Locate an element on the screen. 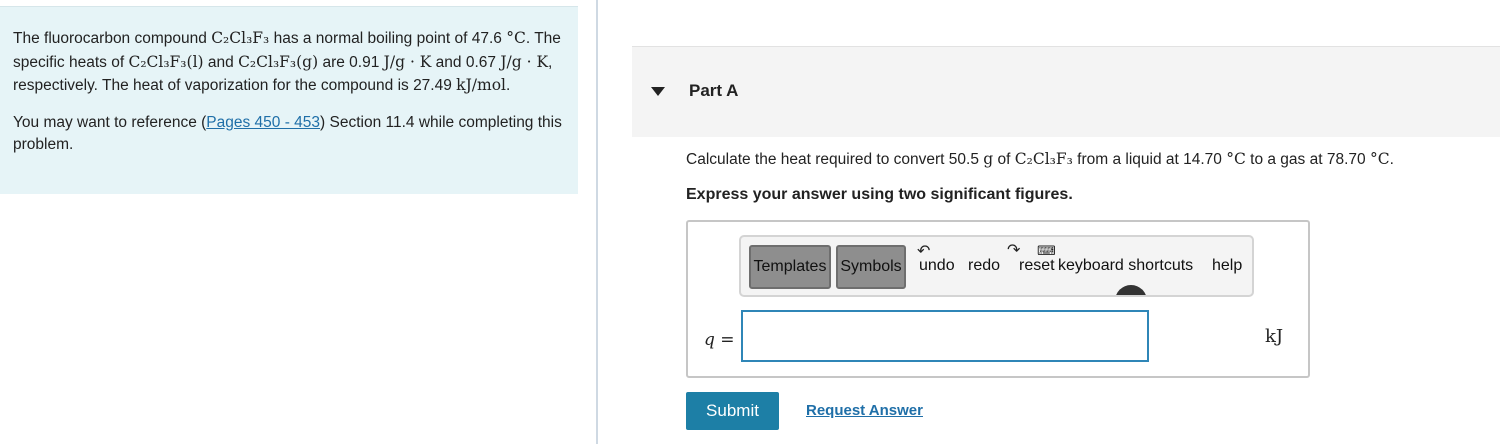 The height and width of the screenshot is (444, 1500). part-title: Part A is located at coordinates (714, 90).